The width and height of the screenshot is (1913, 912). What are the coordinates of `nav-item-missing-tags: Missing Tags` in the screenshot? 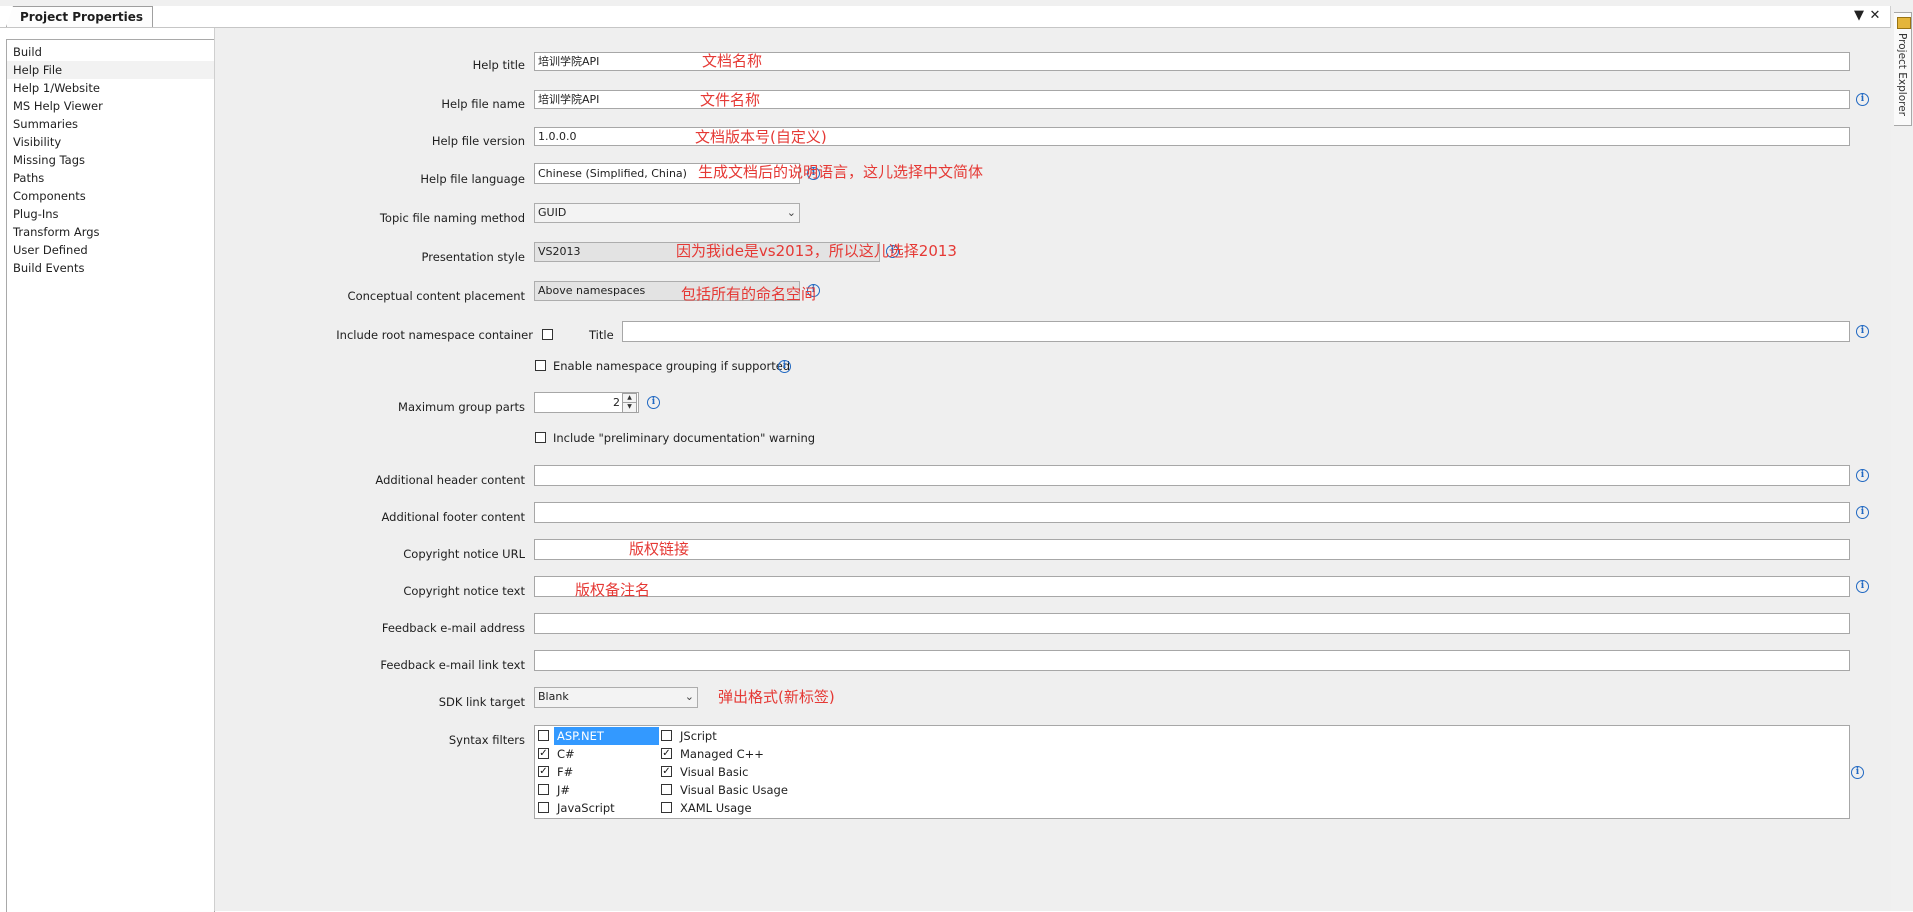 It's located at (110, 160).